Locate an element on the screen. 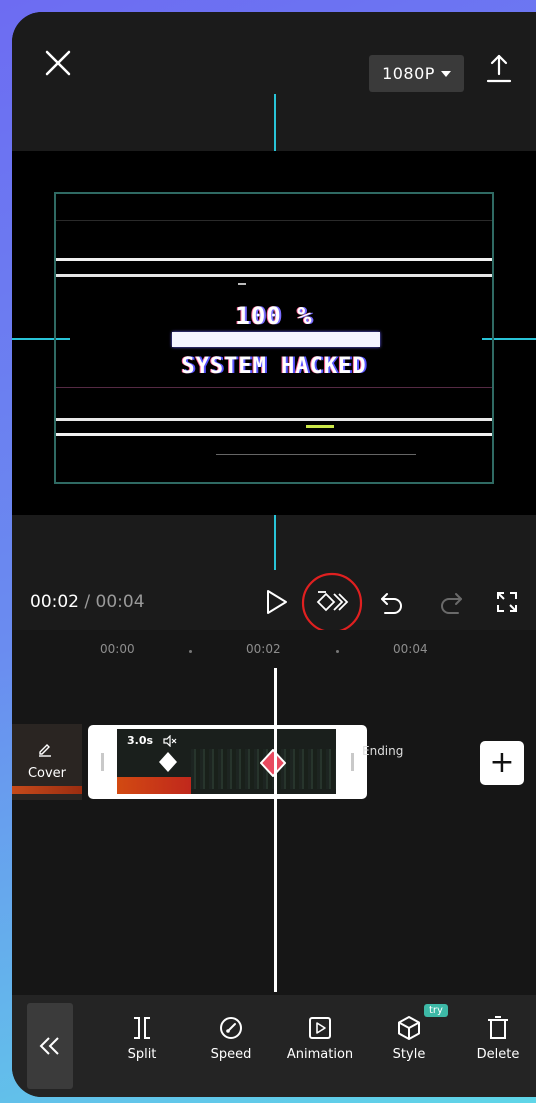  animation-label: Animation is located at coordinates (320, 1054).